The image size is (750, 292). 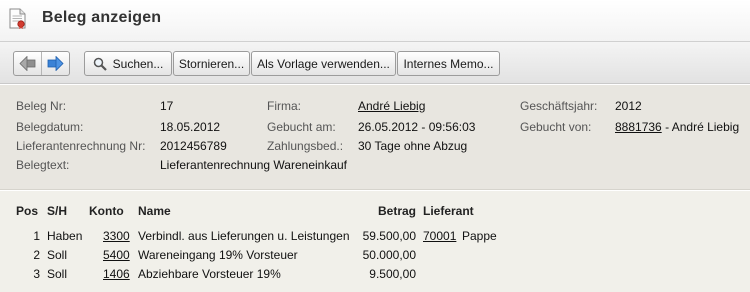 I want to click on zahlungsbed-value: 30 Tage ohne Abzug, so click(x=413, y=146).